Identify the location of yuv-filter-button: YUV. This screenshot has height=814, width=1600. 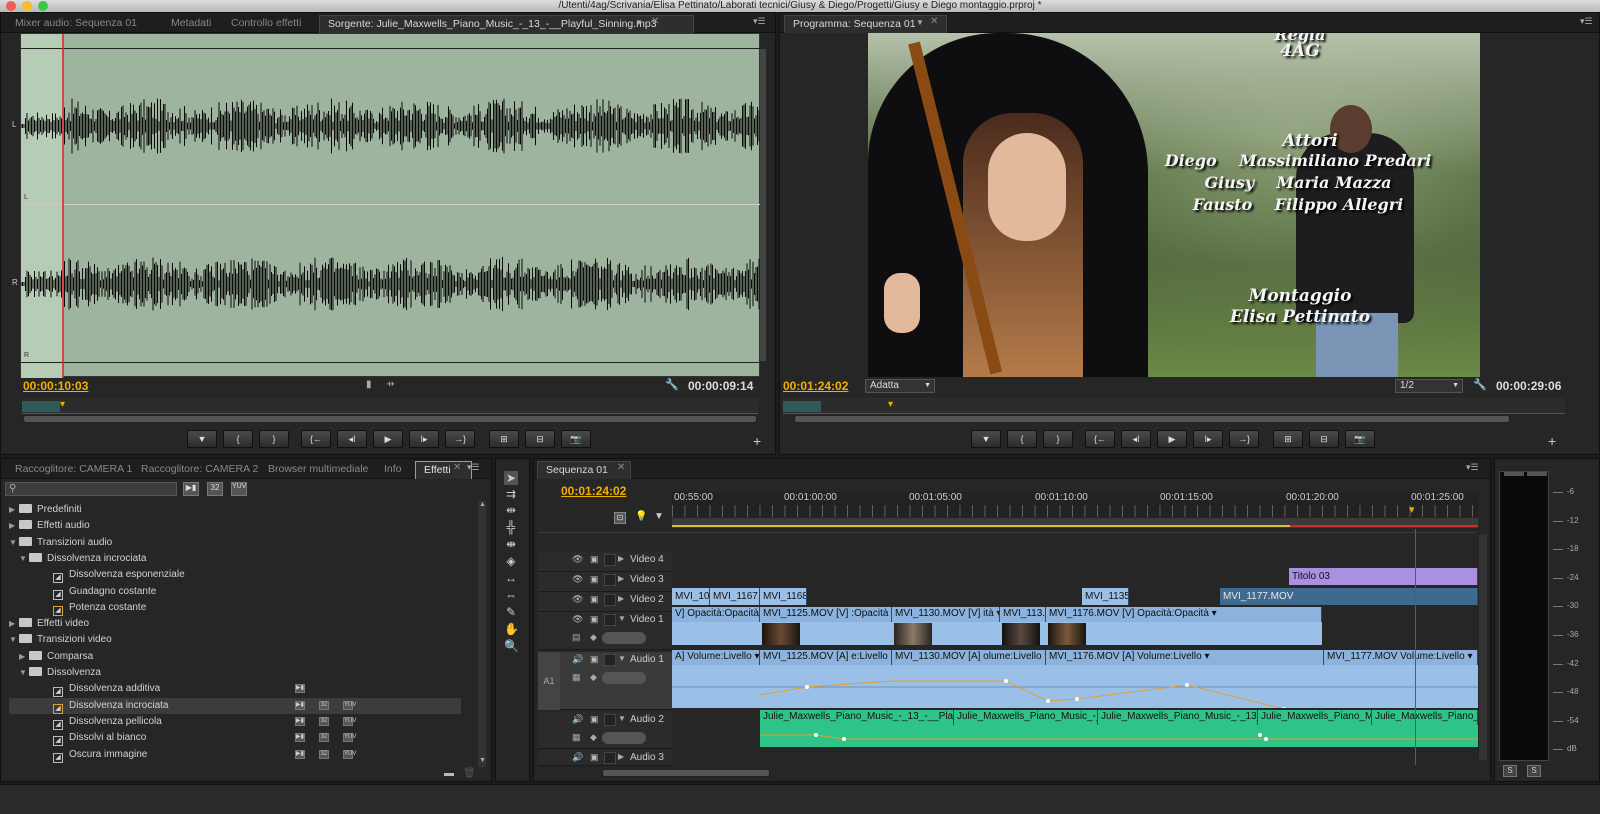
(239, 489).